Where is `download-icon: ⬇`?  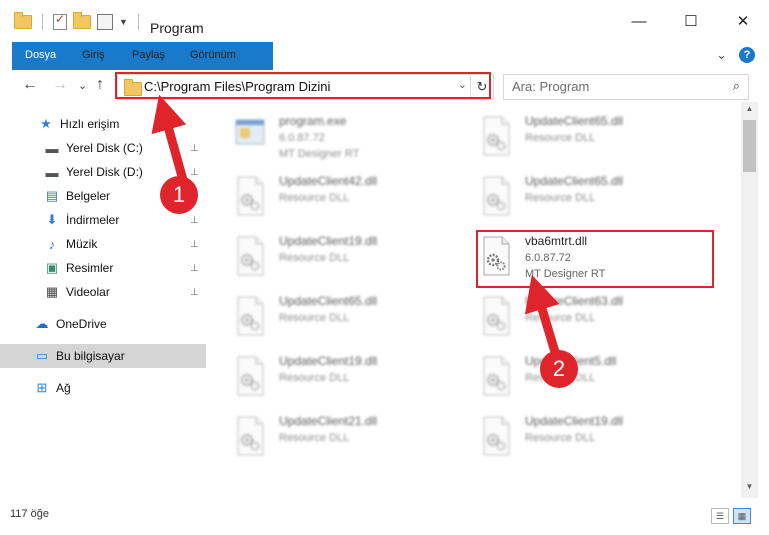 download-icon: ⬇ is located at coordinates (52, 219).